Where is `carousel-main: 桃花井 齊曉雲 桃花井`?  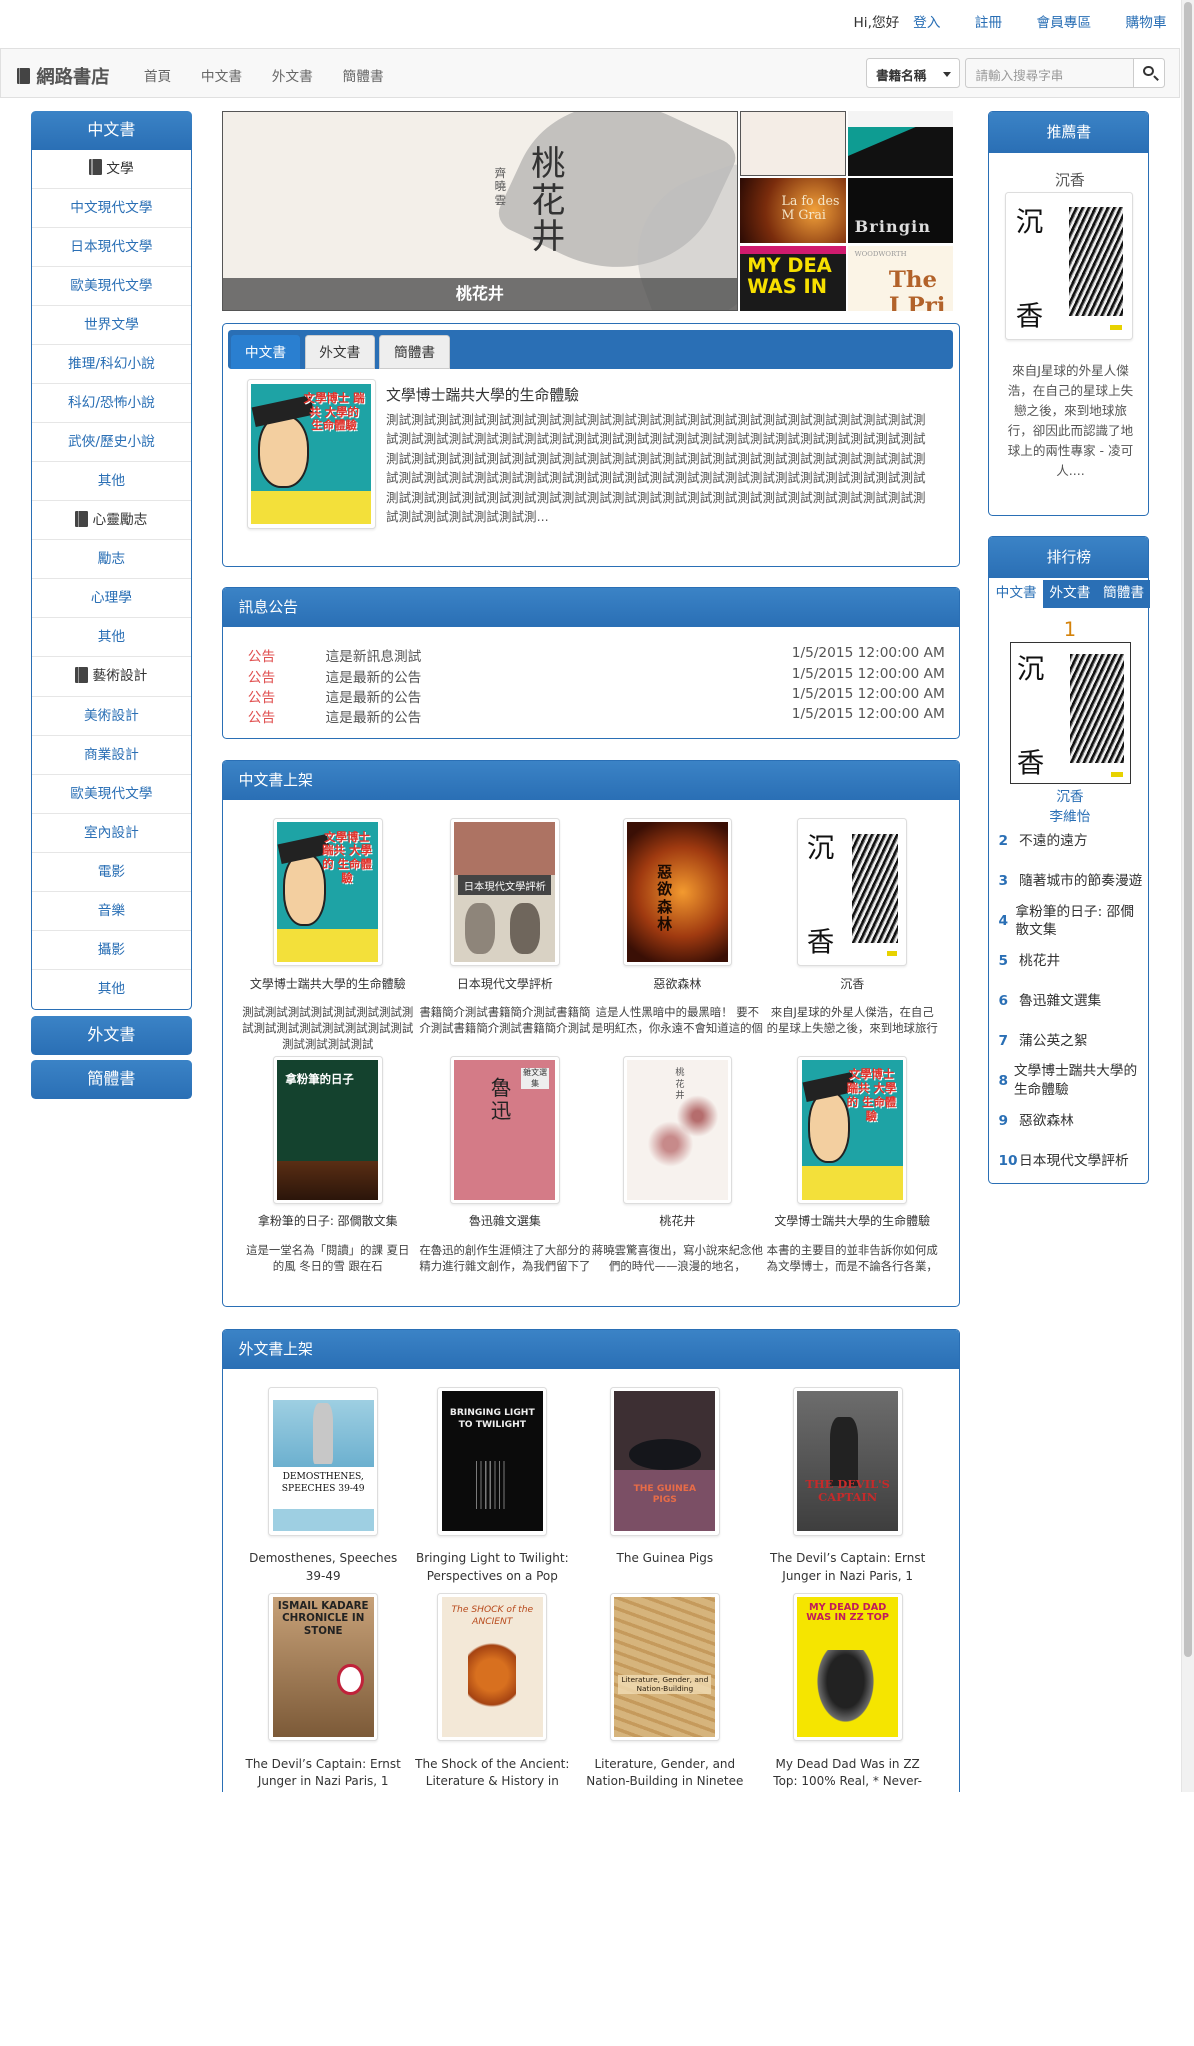 carousel-main: 桃花井 齊曉雲 桃花井 is located at coordinates (480, 210).